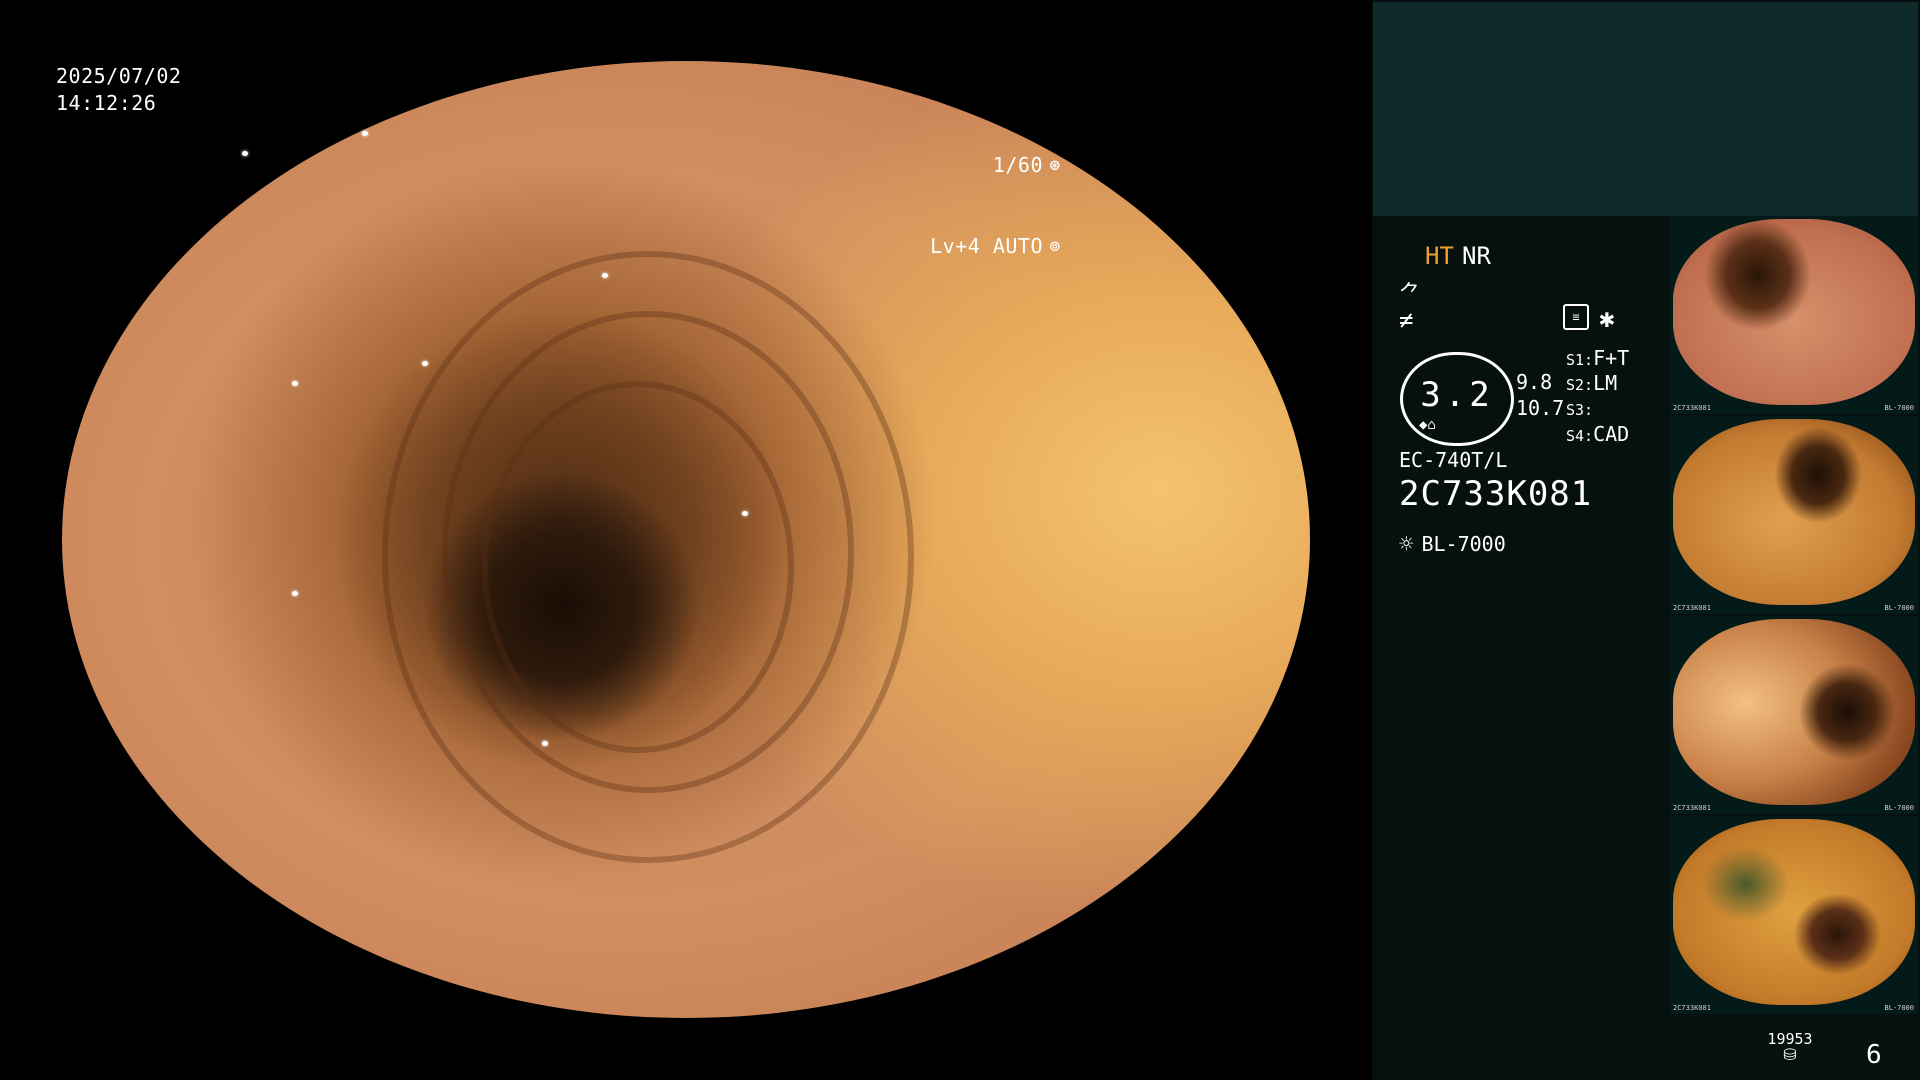 Image resolution: width=1920 pixels, height=1080 pixels. I want to click on frame-number-text: 6, so click(1874, 1055).